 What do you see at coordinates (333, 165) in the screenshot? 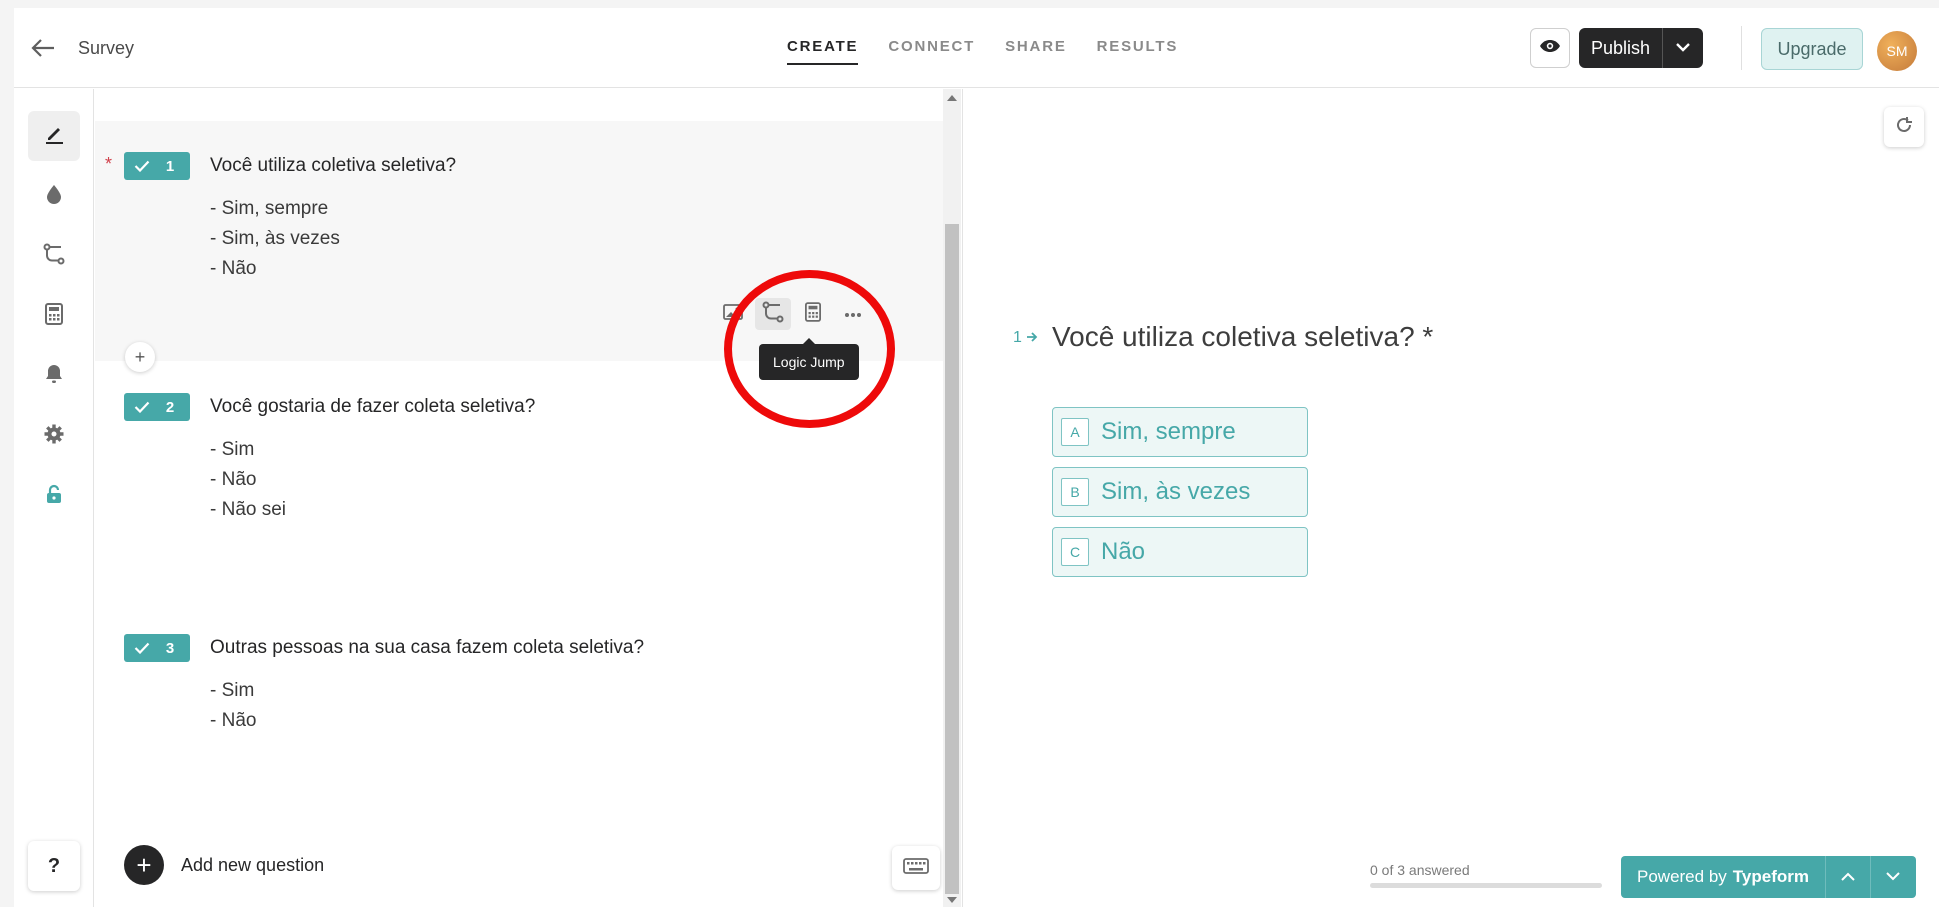
I see `question-title: Você utiliza coletiva seletiva?` at bounding box center [333, 165].